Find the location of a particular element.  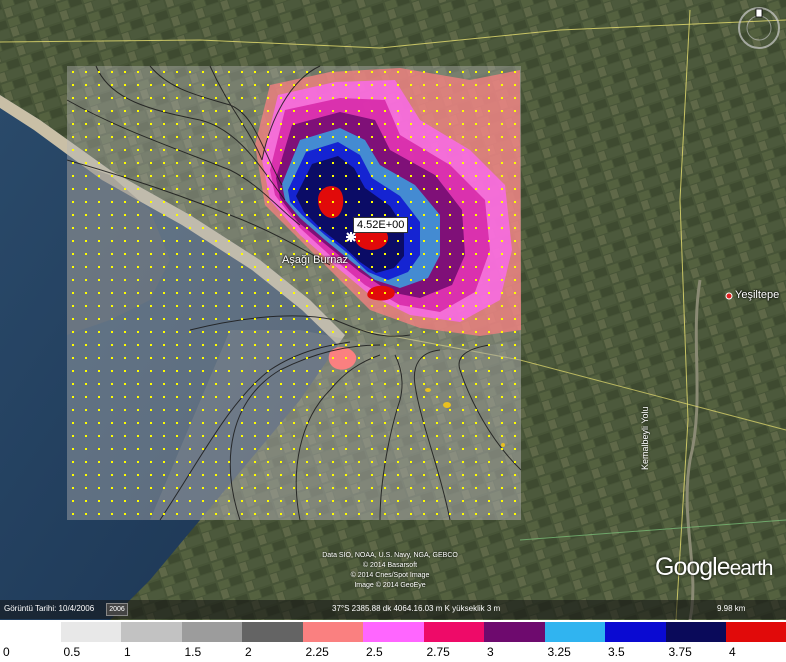

place-label-east: Yeşiltepe is located at coordinates (757, 295).